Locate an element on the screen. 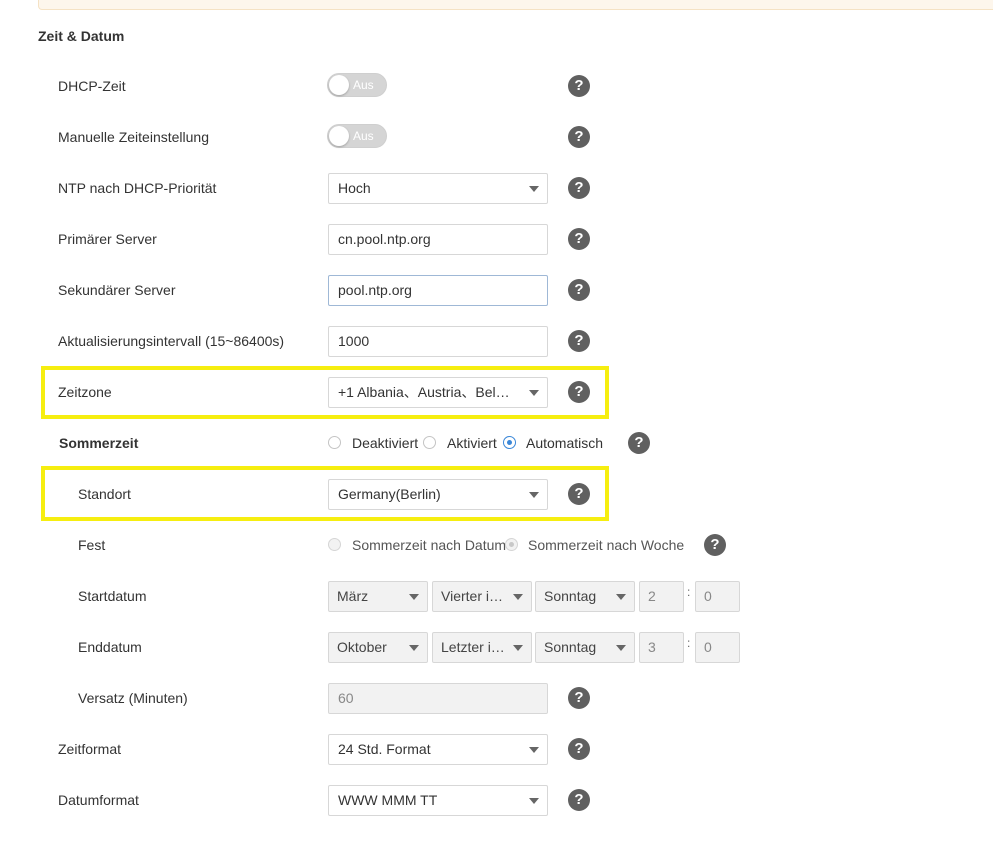  fixed-radio-by-date is located at coordinates (334, 544).